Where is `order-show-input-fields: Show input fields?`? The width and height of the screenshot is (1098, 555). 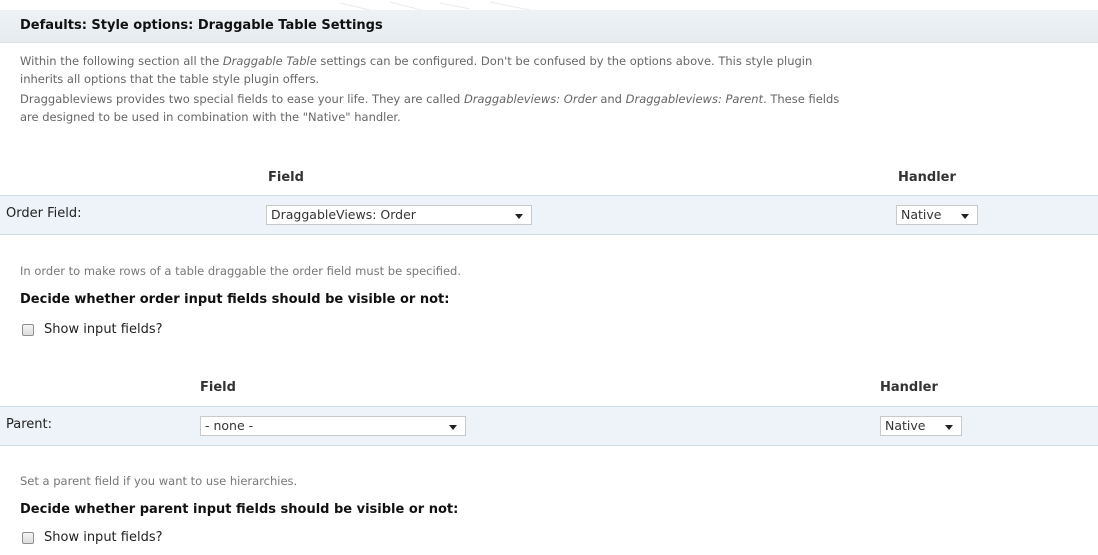 order-show-input-fields: Show input fields? is located at coordinates (92, 329).